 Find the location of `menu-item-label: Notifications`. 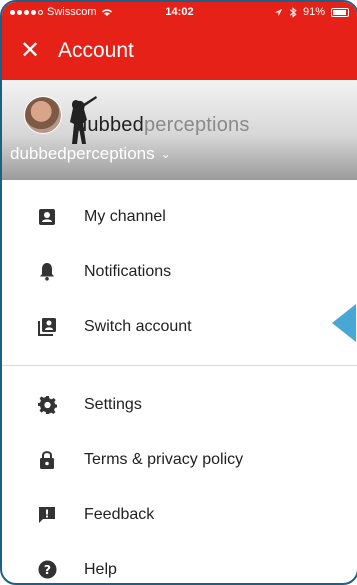

menu-item-label: Notifications is located at coordinates (128, 271).